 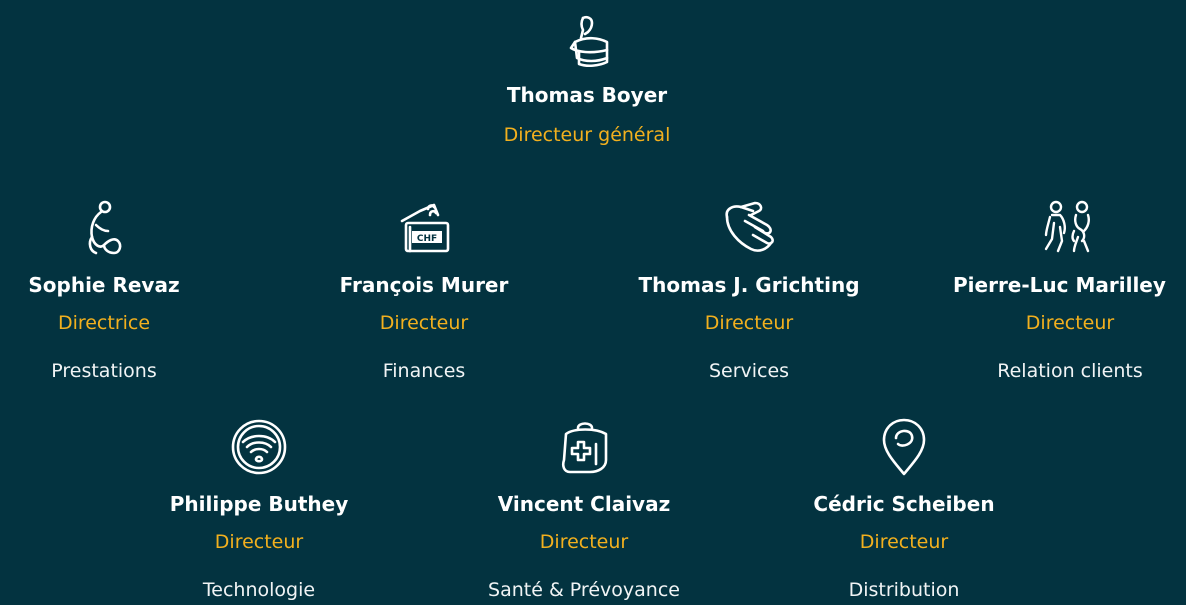 What do you see at coordinates (904, 504) in the screenshot?
I see `person-name: Cédric Scheiben` at bounding box center [904, 504].